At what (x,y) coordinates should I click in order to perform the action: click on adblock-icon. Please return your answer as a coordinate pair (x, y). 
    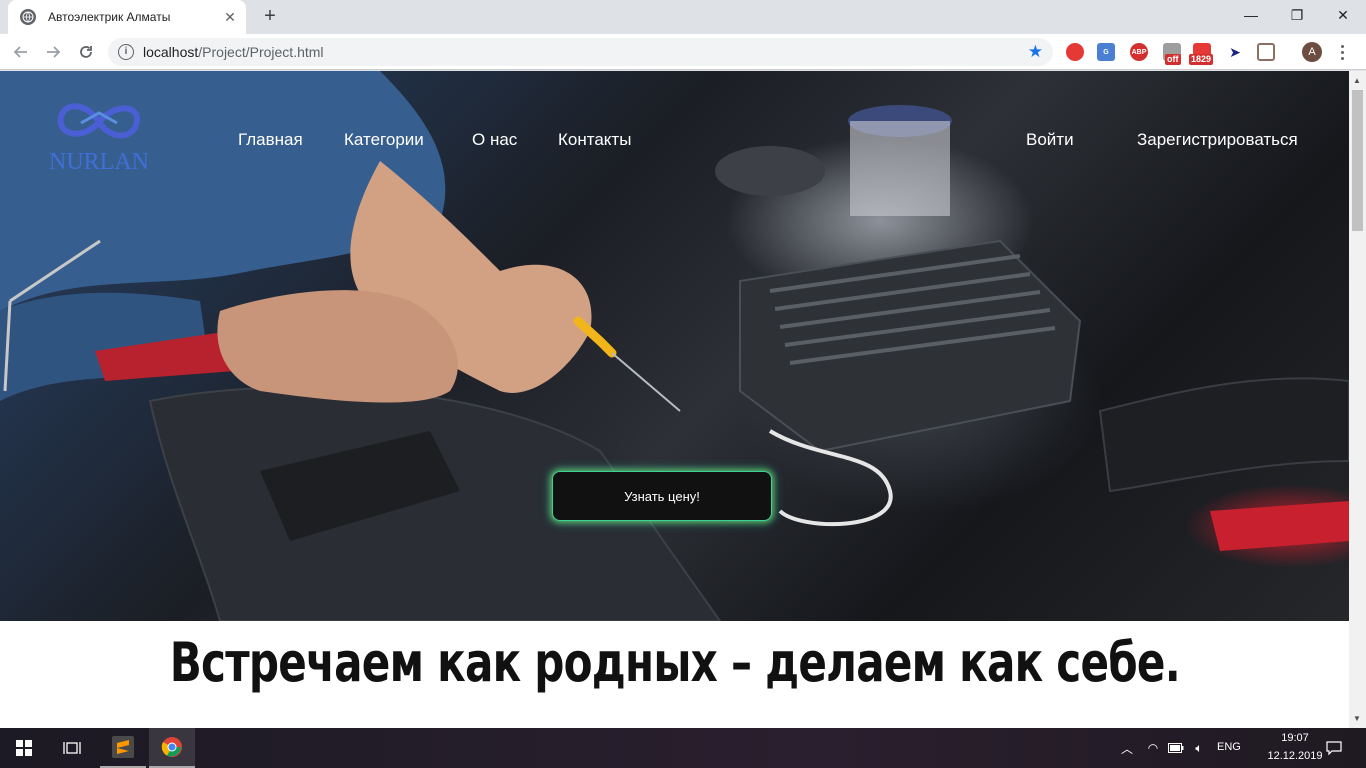
    Looking at the image, I should click on (1075, 52).